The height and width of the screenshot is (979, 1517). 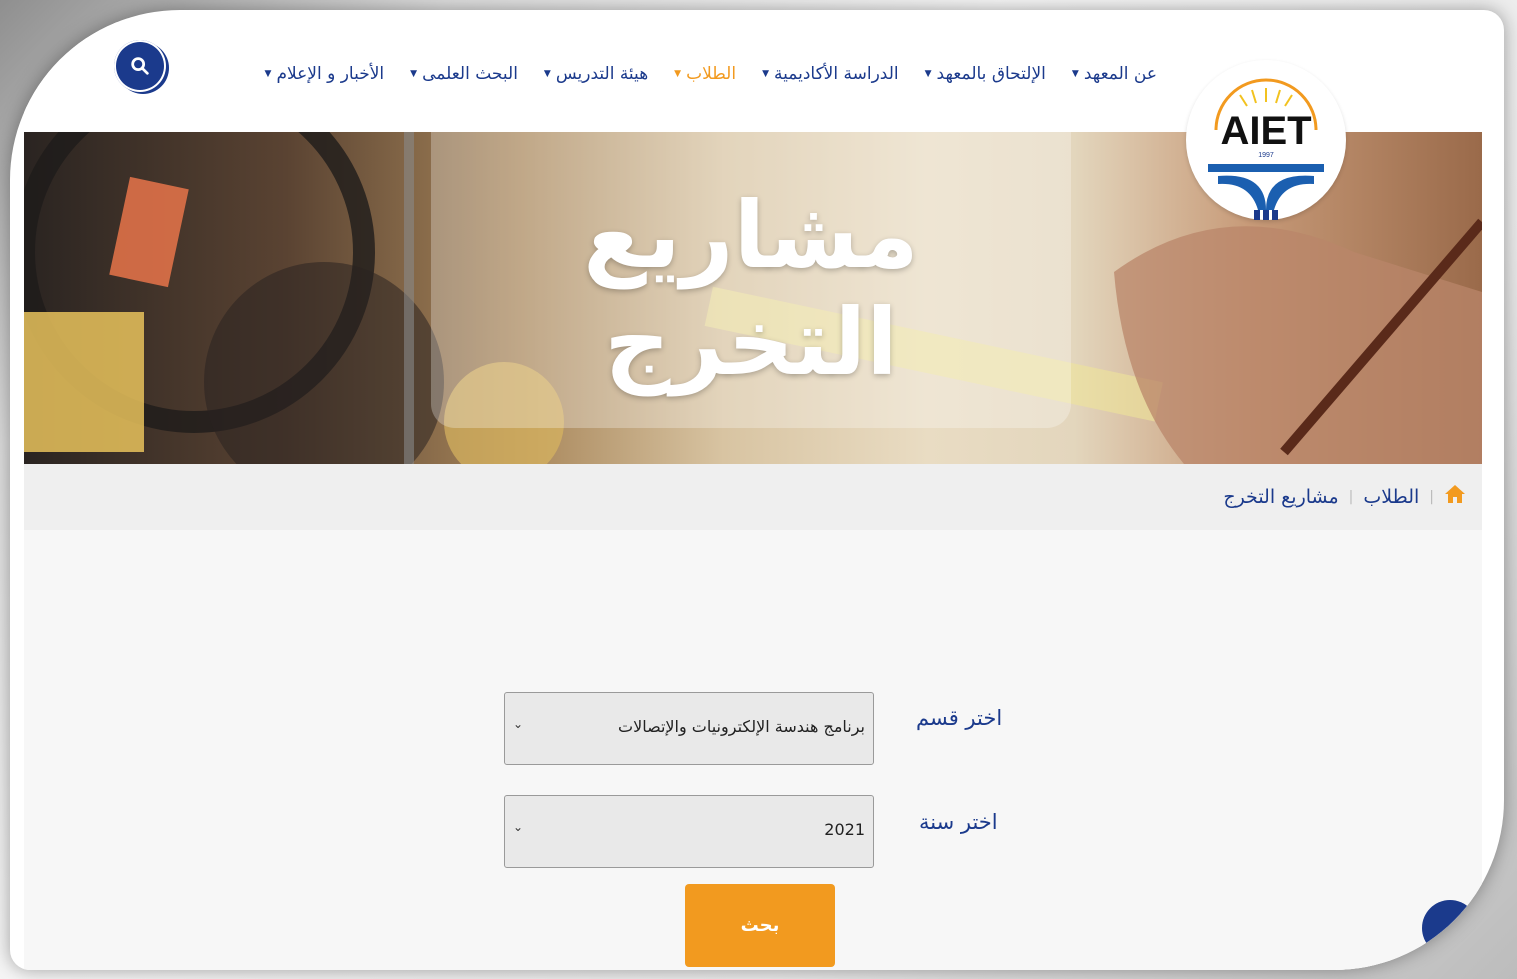 I want to click on nav-label: عن المعهد, so click(x=1120, y=74).